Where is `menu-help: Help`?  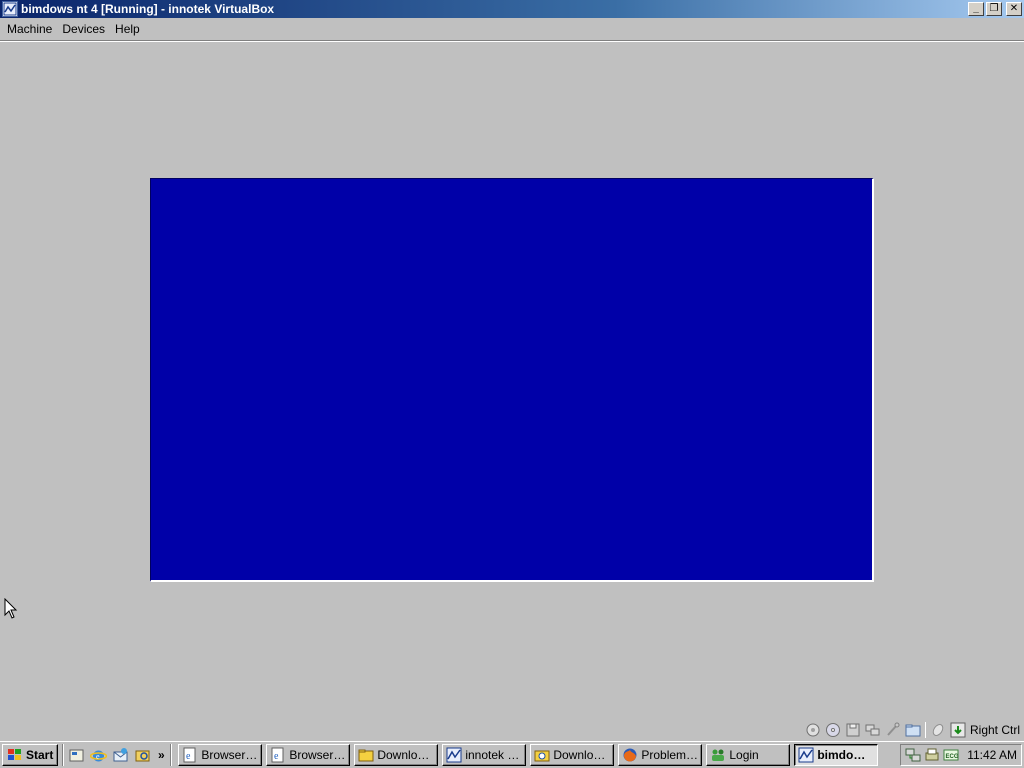 menu-help: Help is located at coordinates (127, 29).